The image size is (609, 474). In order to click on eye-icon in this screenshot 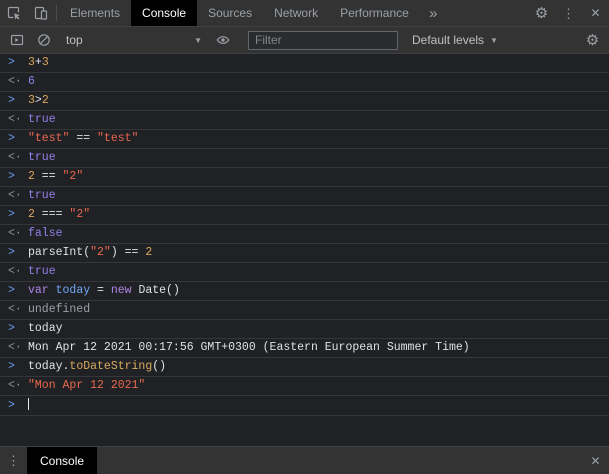, I will do `click(222, 40)`.